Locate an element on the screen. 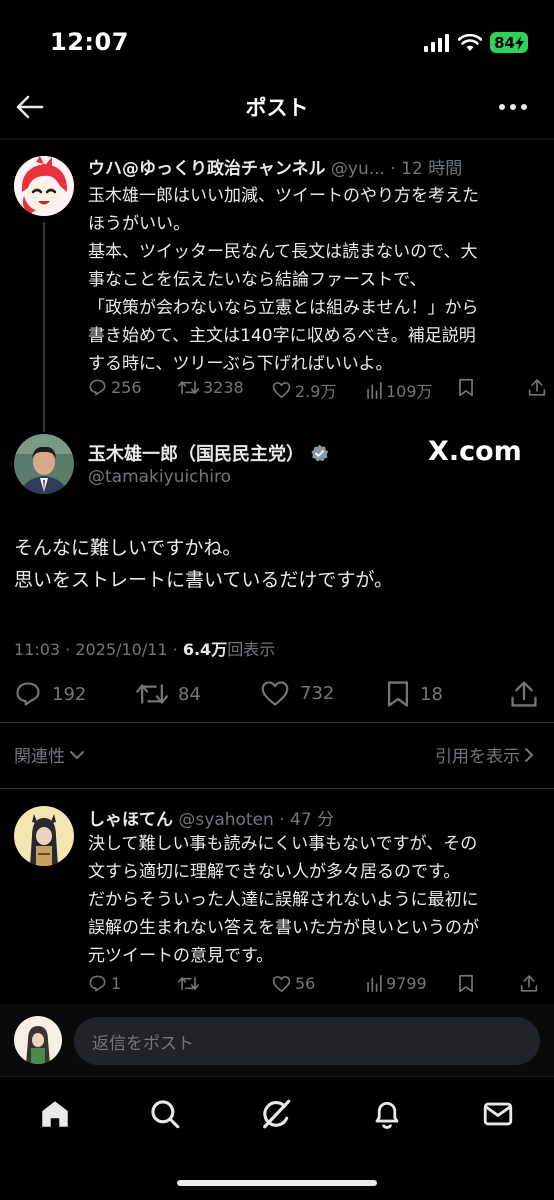  main-bookmark-count: 18 is located at coordinates (431, 694).